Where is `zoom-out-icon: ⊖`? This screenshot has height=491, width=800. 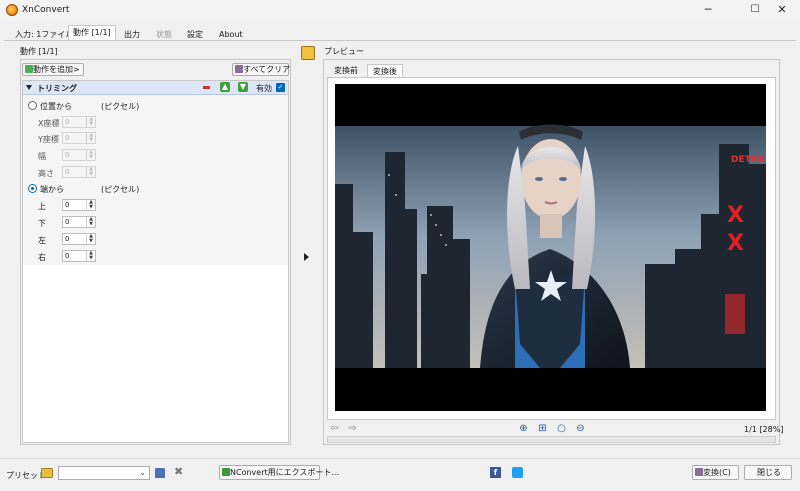
zoom-out-icon: ⊖ is located at coordinates (580, 428).